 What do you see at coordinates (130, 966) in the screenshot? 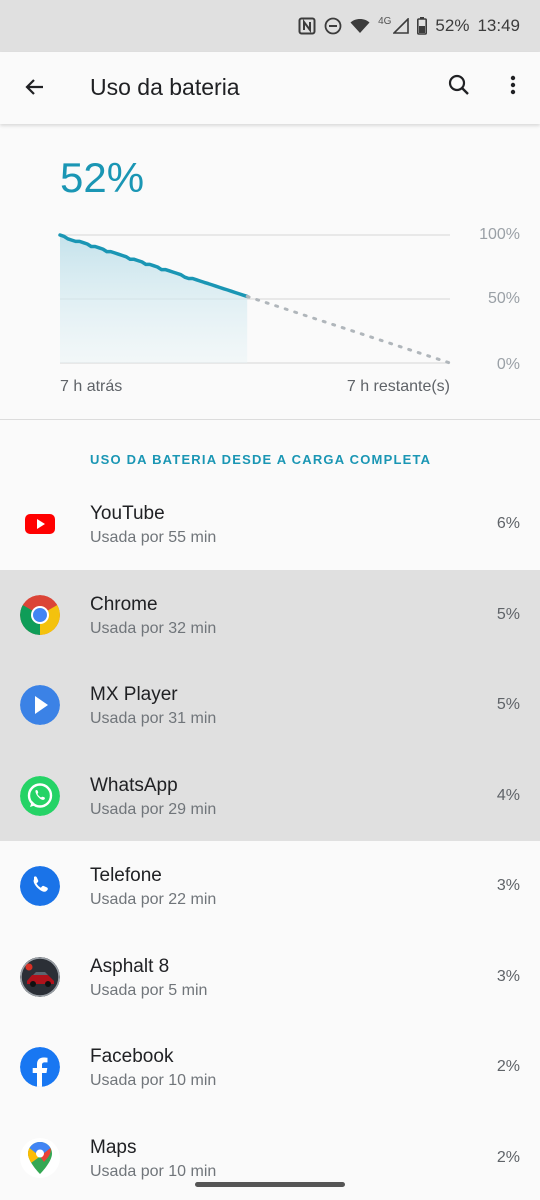
I see `app-name: Asphalt 8` at bounding box center [130, 966].